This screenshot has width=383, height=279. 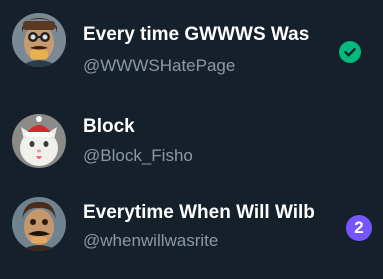 What do you see at coordinates (199, 212) in the screenshot?
I see `account-display-name: Everytime When Will Wilb` at bounding box center [199, 212].